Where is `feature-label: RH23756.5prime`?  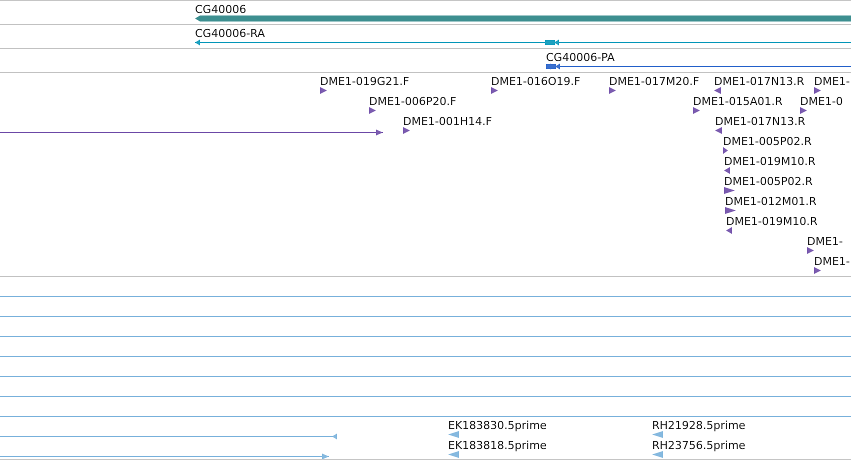 feature-label: RH23756.5prime is located at coordinates (699, 445).